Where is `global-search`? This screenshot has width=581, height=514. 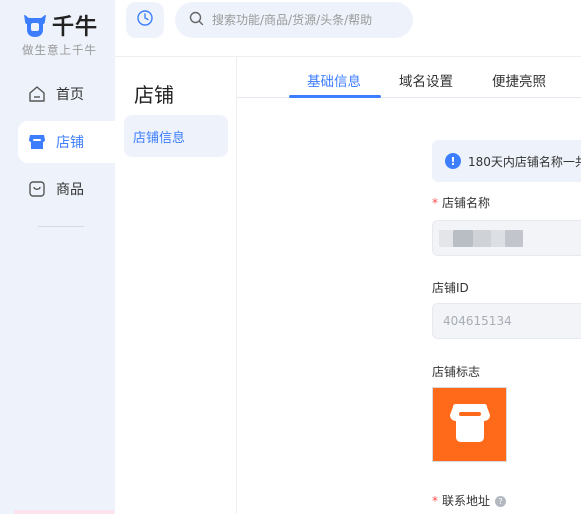 global-search is located at coordinates (294, 20).